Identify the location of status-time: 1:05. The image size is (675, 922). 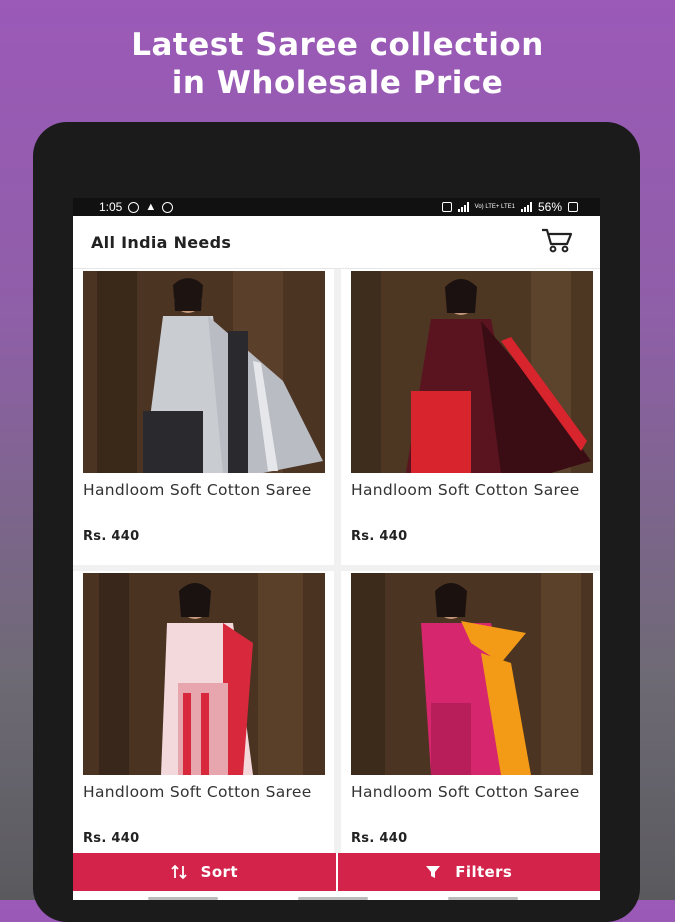
(111, 207).